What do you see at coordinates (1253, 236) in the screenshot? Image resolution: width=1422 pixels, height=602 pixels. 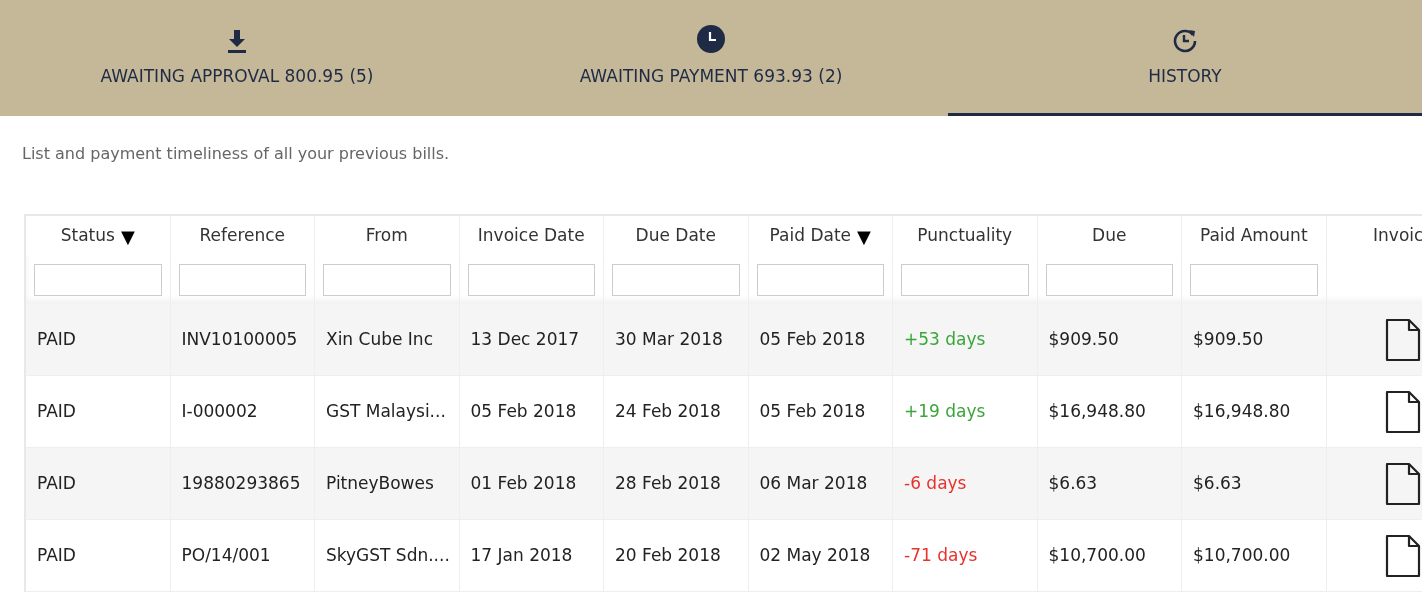 I see `column-header: Paid Amount` at bounding box center [1253, 236].